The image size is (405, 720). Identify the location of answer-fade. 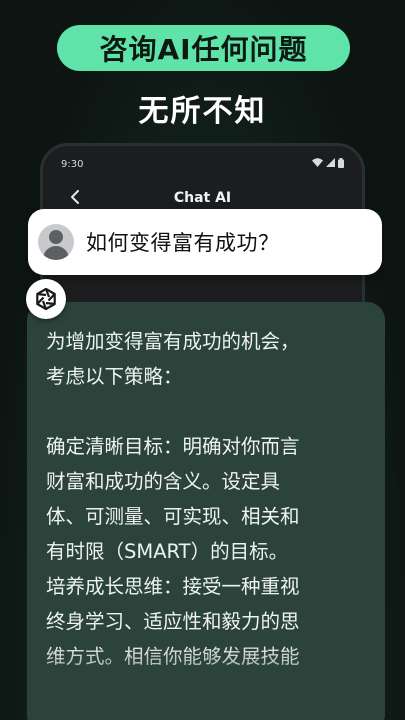
(206, 681).